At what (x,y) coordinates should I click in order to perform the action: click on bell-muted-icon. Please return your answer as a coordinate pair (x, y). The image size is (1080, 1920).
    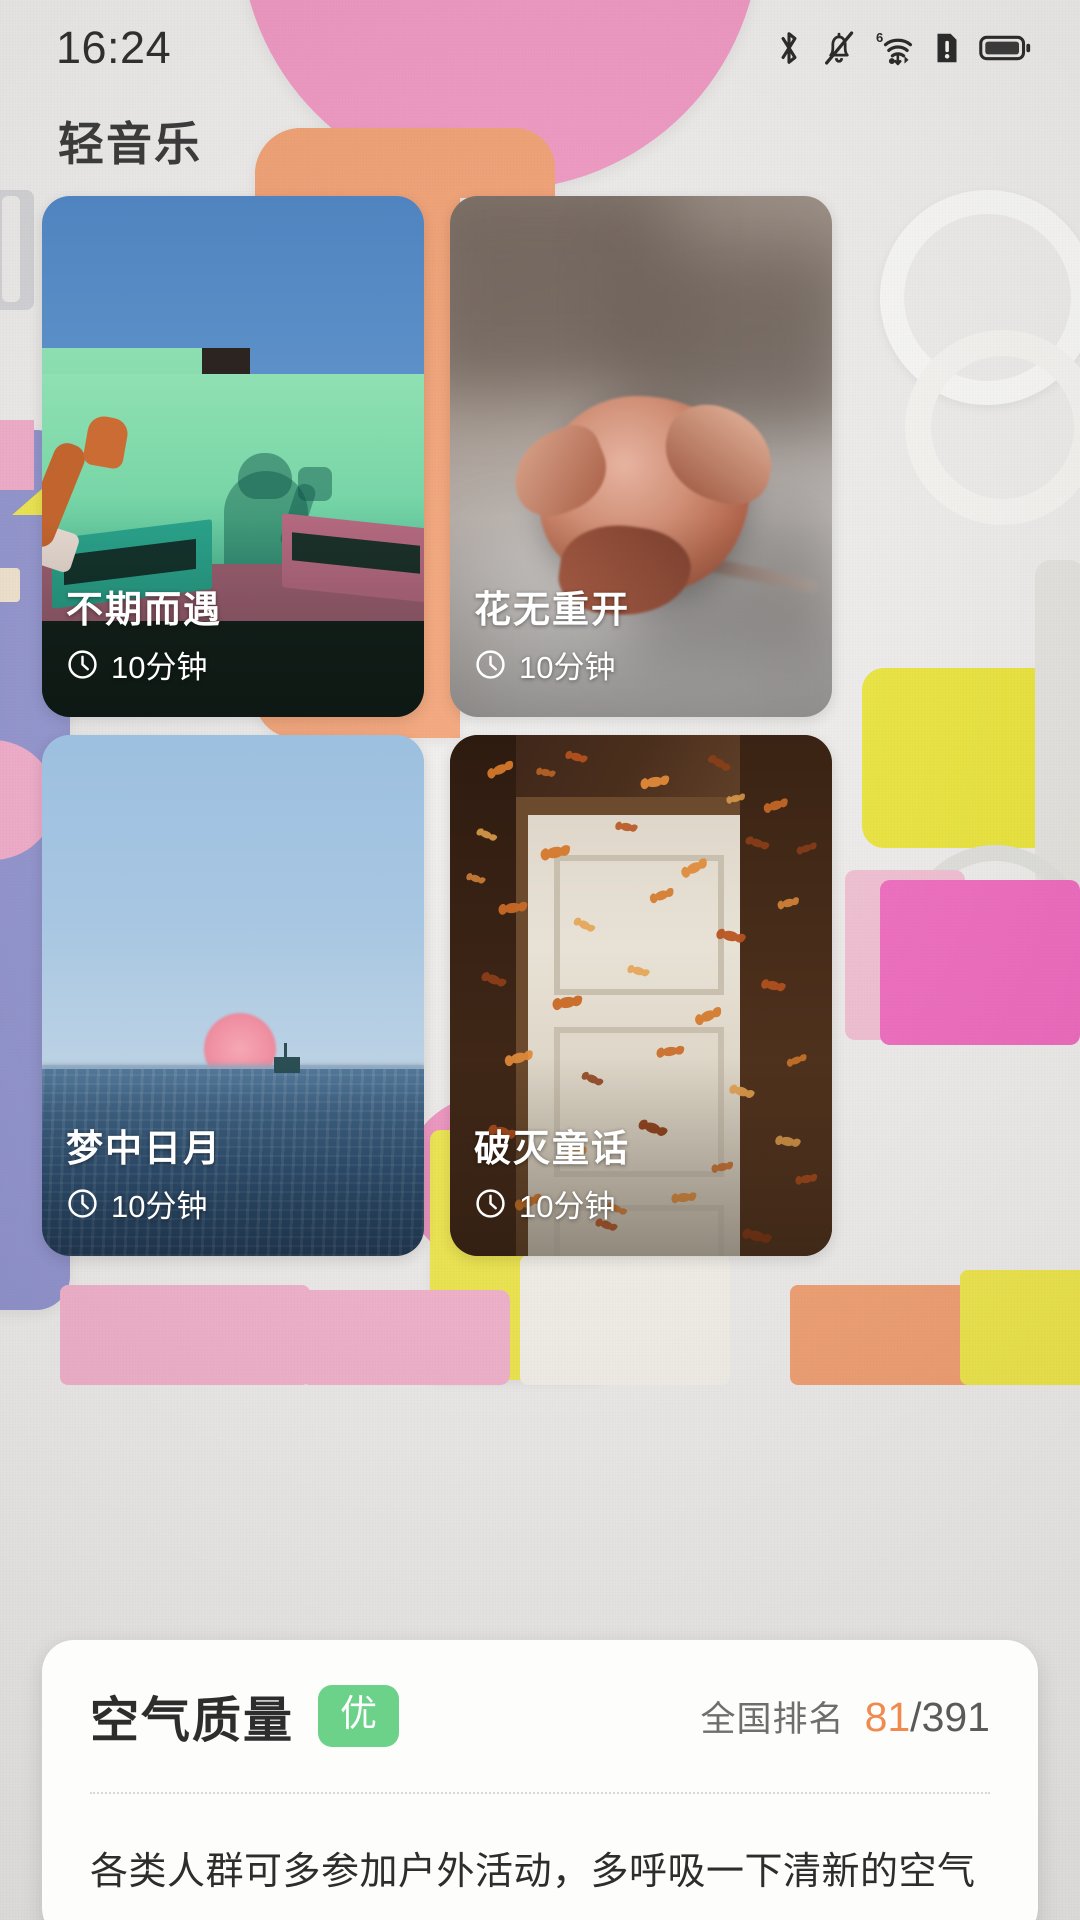
    Looking at the image, I should click on (839, 48).